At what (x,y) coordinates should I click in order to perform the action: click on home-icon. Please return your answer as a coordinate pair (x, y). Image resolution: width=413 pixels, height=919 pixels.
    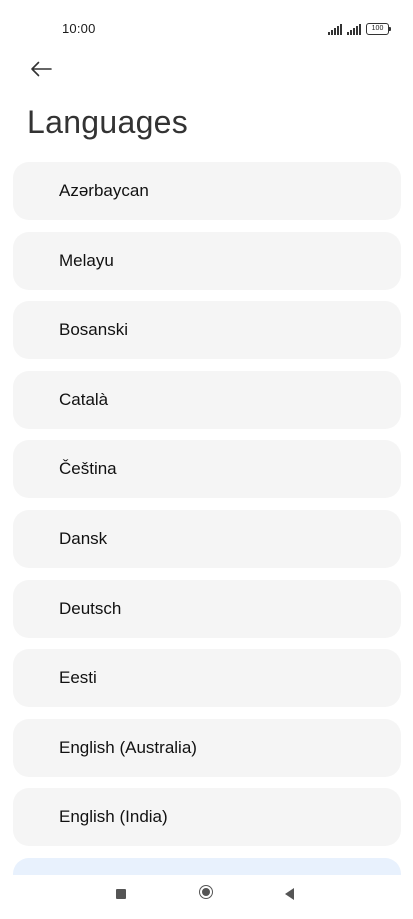
    Looking at the image, I should click on (206, 892).